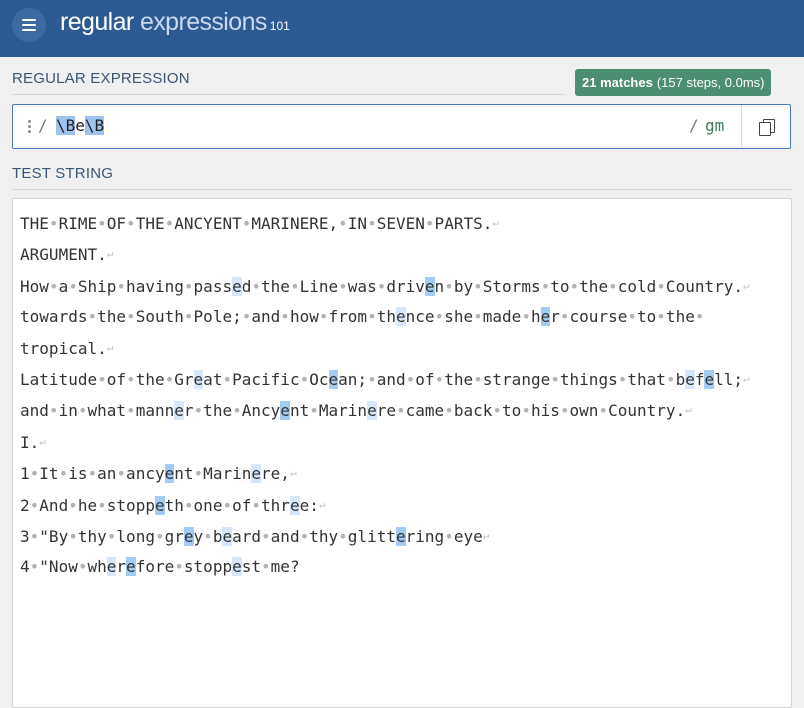 The width and height of the screenshot is (804, 708). Describe the element at coordinates (158, 474) in the screenshot. I see `test-line: 1•​It•​is•​an•​ancyent•​Marinere,↵` at that location.